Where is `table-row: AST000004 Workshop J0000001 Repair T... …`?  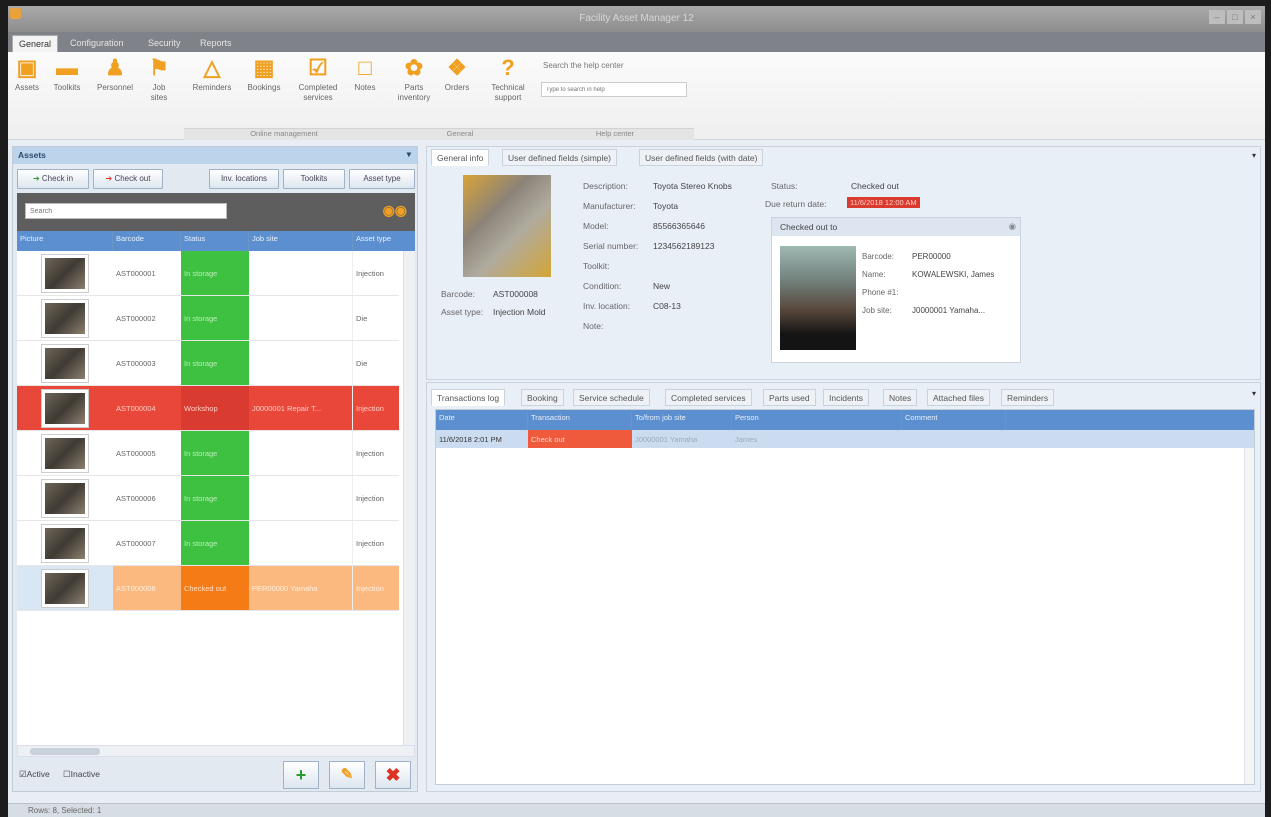 table-row: AST000004 Workshop J0000001 Repair T... … is located at coordinates (208, 408).